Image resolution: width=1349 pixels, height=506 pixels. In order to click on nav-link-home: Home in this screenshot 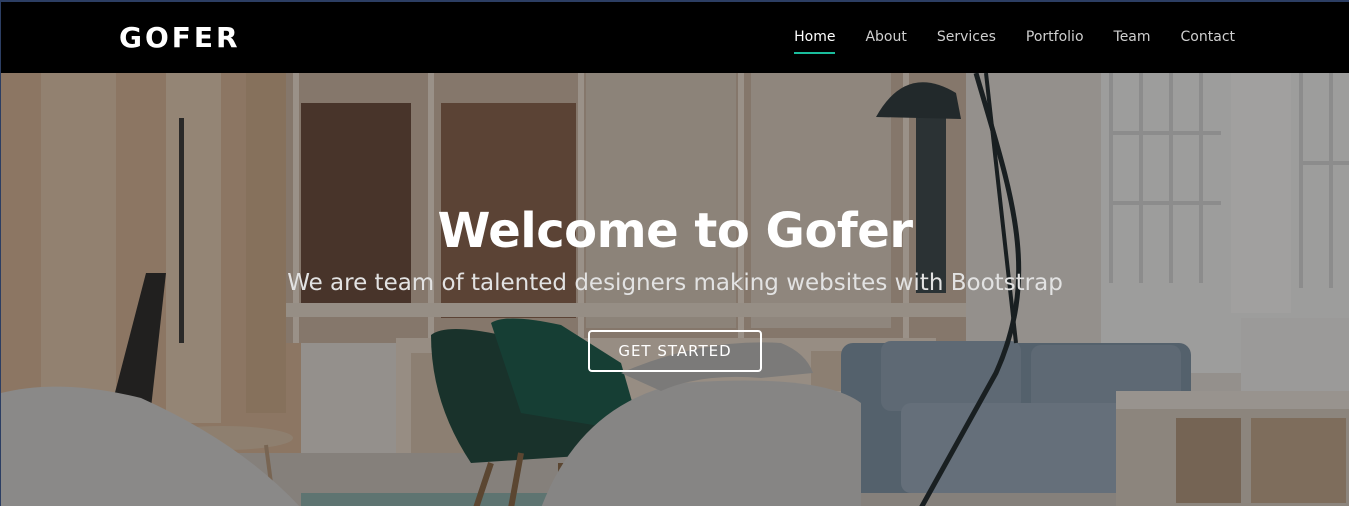, I will do `click(815, 41)`.